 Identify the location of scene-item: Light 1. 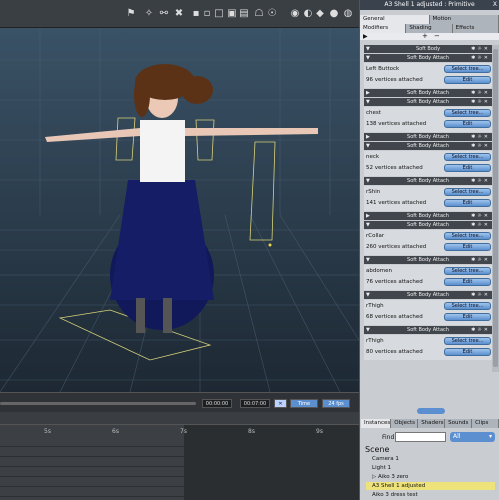
(430, 468).